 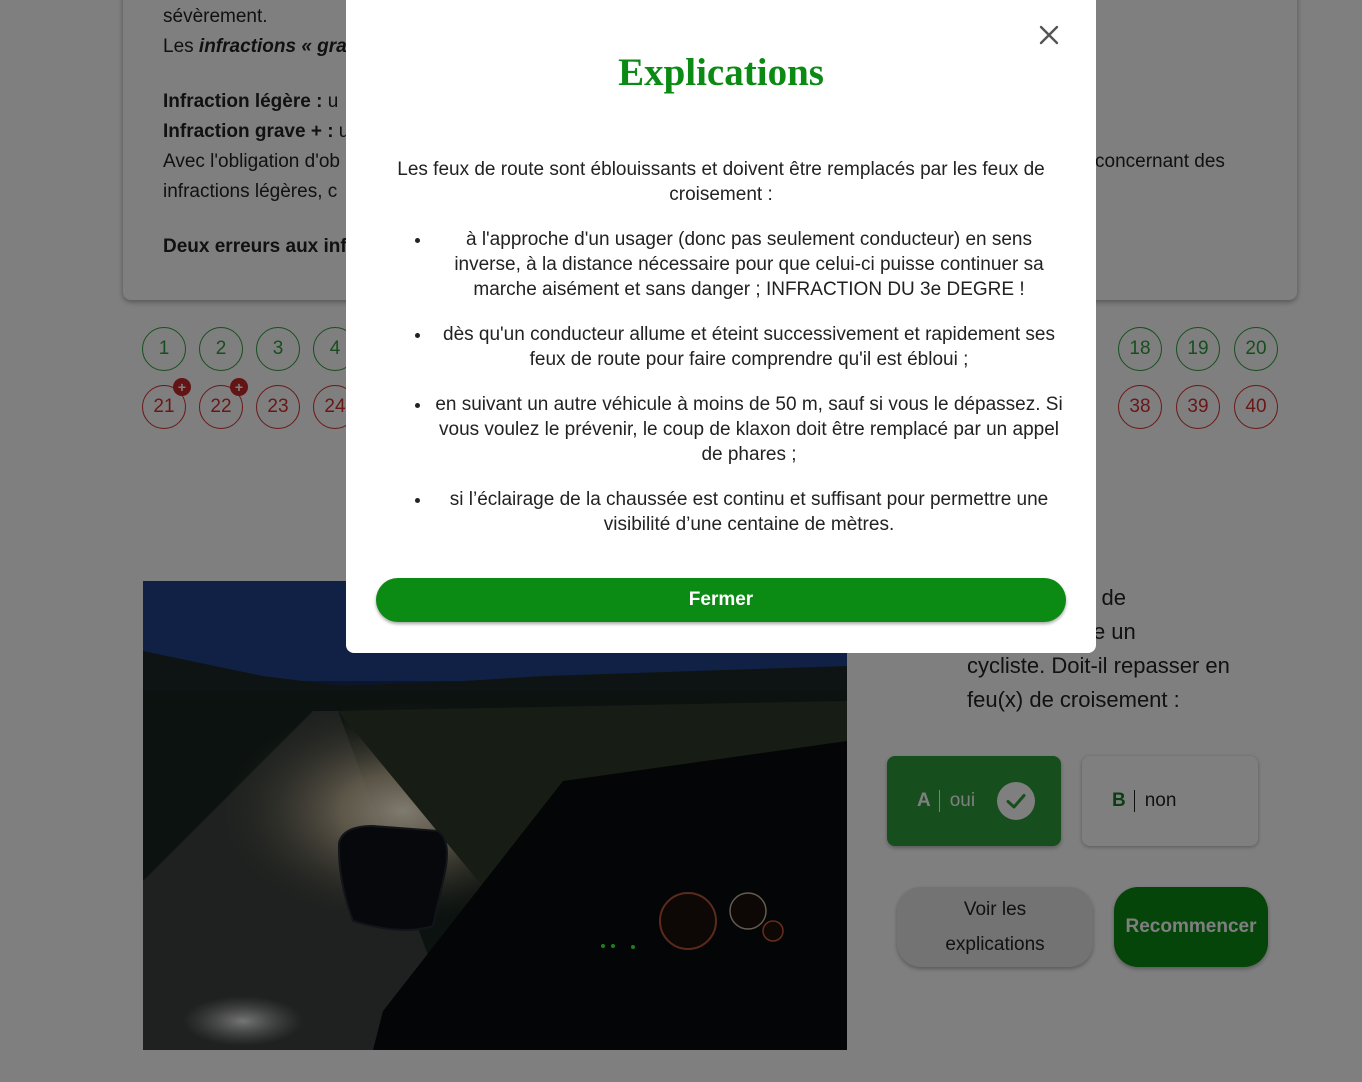 What do you see at coordinates (721, 600) in the screenshot?
I see `close-button: Fermer` at bounding box center [721, 600].